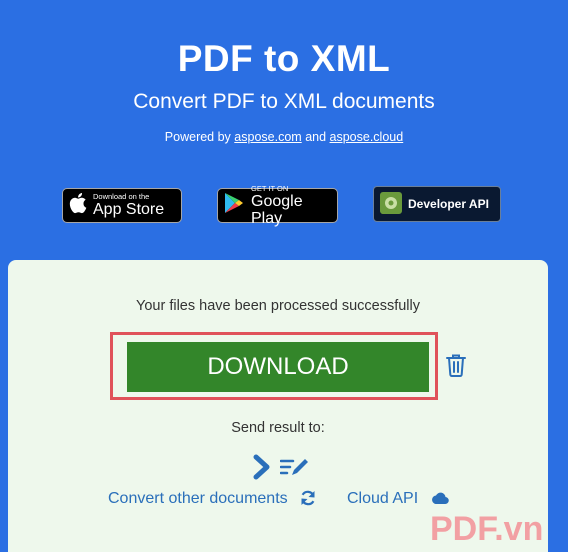  I want to click on send-result-label: Send result to:, so click(278, 428).